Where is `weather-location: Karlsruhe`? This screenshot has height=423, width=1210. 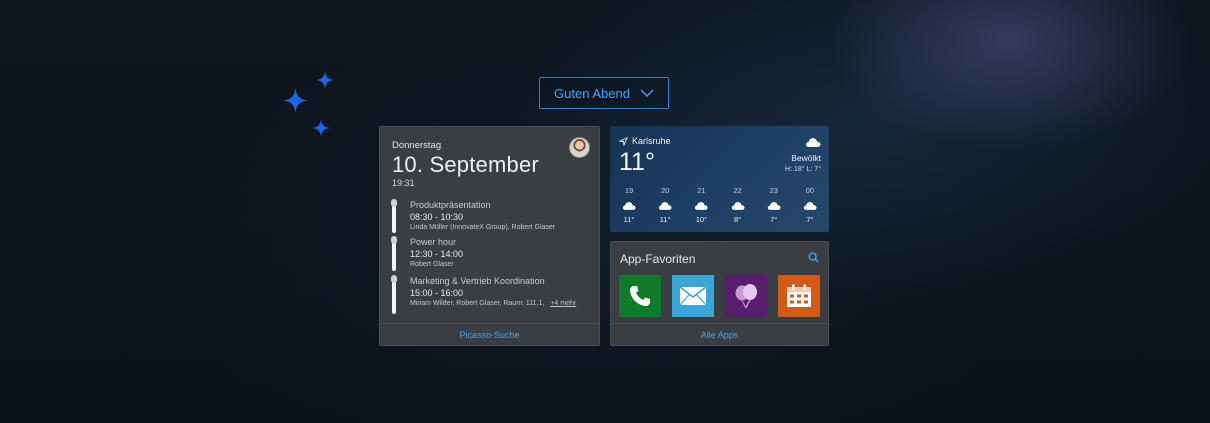
weather-location: Karlsruhe is located at coordinates (645, 141).